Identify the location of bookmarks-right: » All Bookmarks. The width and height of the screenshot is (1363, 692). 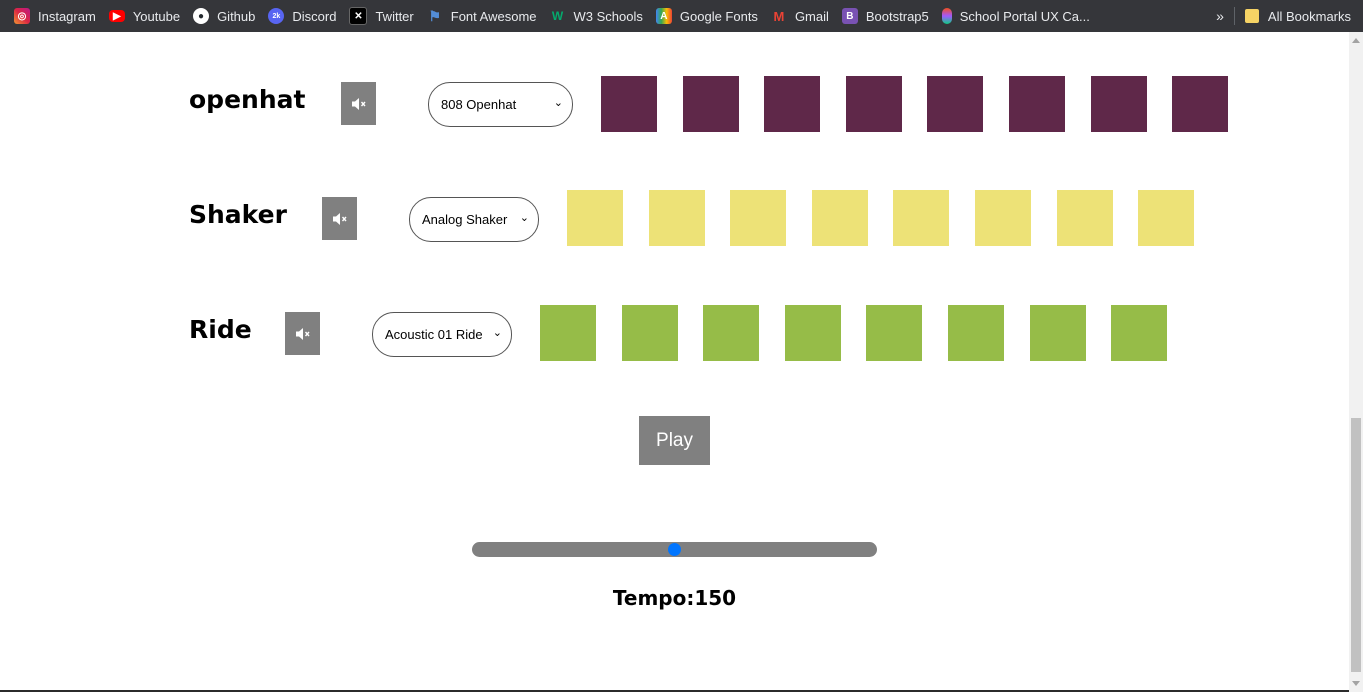
(1283, 16).